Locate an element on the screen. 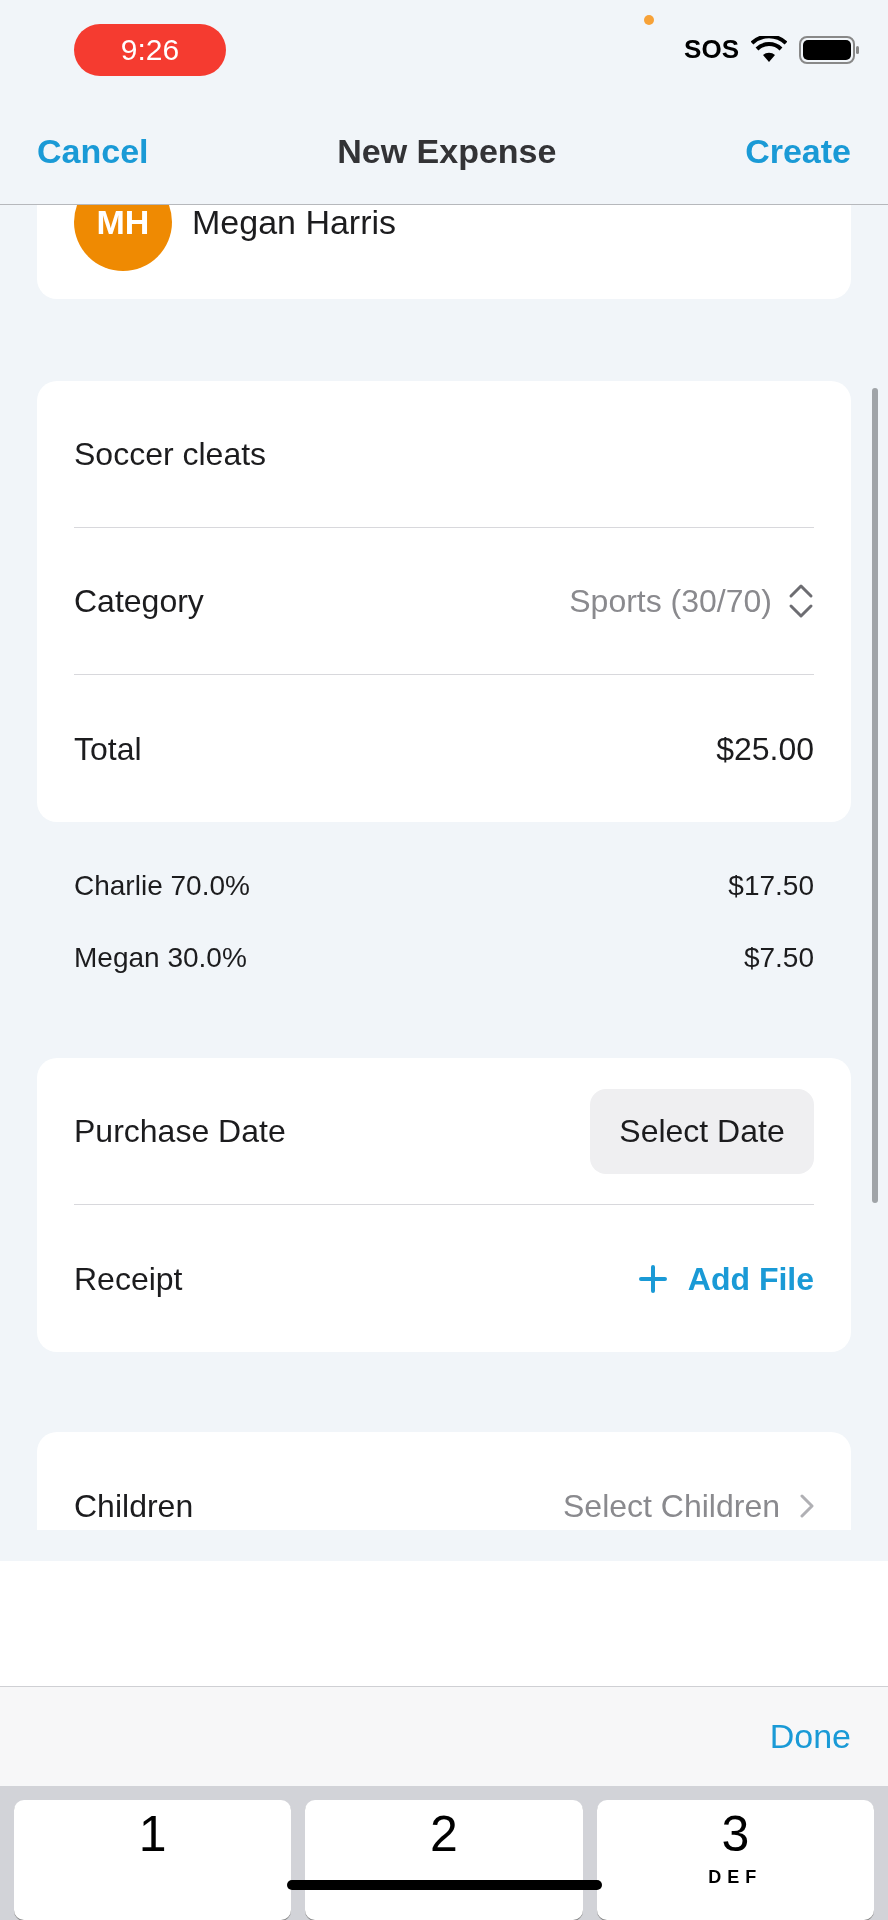  category-picker: Sports (30/70) is located at coordinates (691, 601).